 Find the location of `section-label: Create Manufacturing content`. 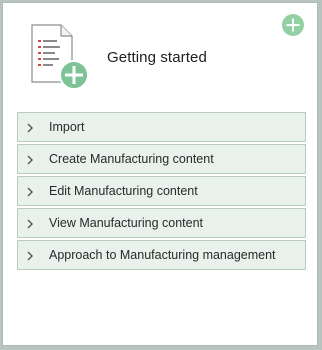

section-label: Create Manufacturing content is located at coordinates (131, 159).